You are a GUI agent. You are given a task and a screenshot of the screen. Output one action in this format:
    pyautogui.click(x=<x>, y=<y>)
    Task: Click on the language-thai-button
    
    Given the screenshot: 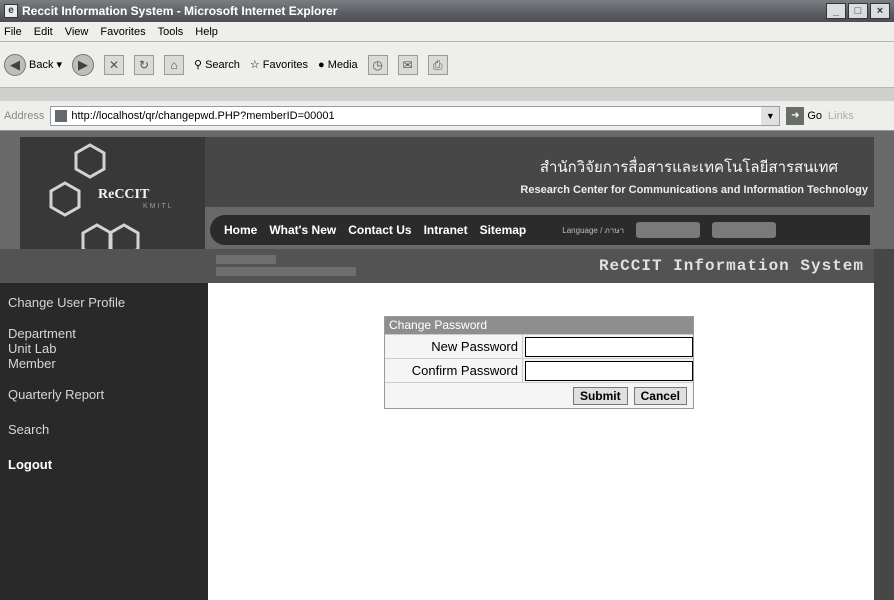 What is the action you would take?
    pyautogui.click(x=744, y=230)
    